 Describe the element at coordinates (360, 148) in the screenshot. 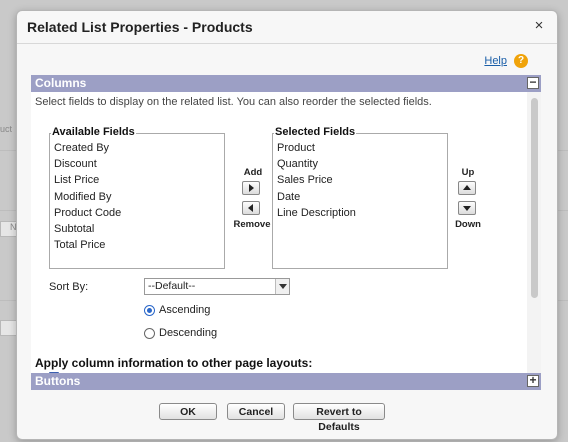

I see `list-item: Product` at that location.